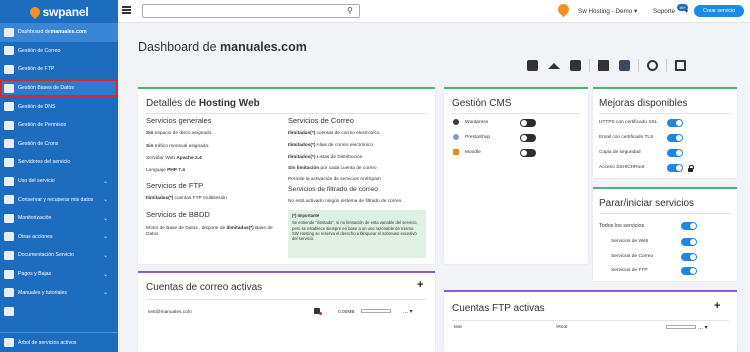 The height and width of the screenshot is (352, 750). What do you see at coordinates (160, 198) in the screenshot?
I see `ftp-line-bold: Ilimitadas(*)` at bounding box center [160, 198].